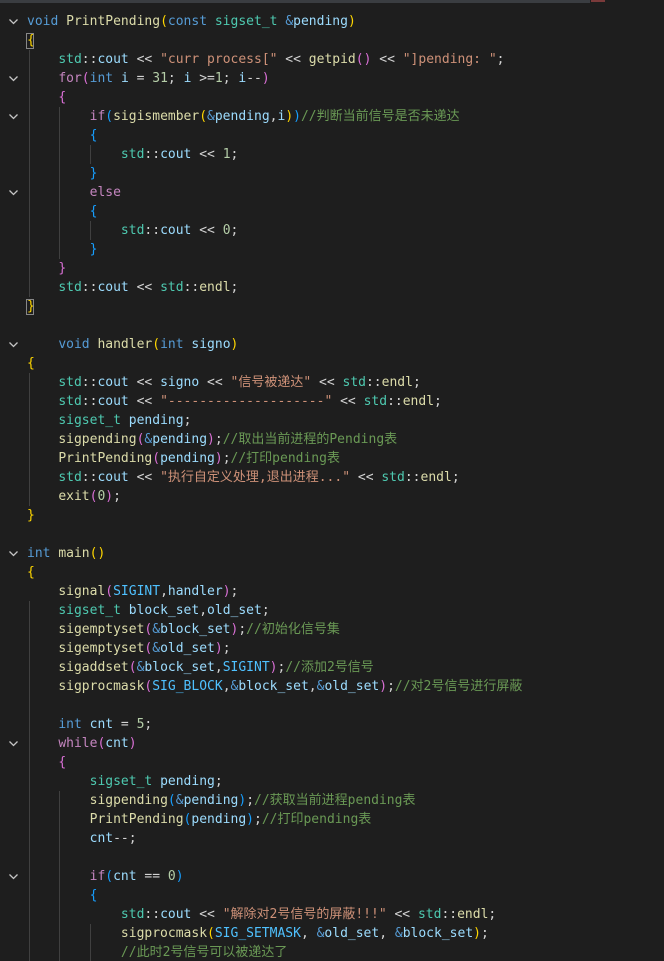 The height and width of the screenshot is (961, 664). I want to click on code-token: =, so click(125, 724).